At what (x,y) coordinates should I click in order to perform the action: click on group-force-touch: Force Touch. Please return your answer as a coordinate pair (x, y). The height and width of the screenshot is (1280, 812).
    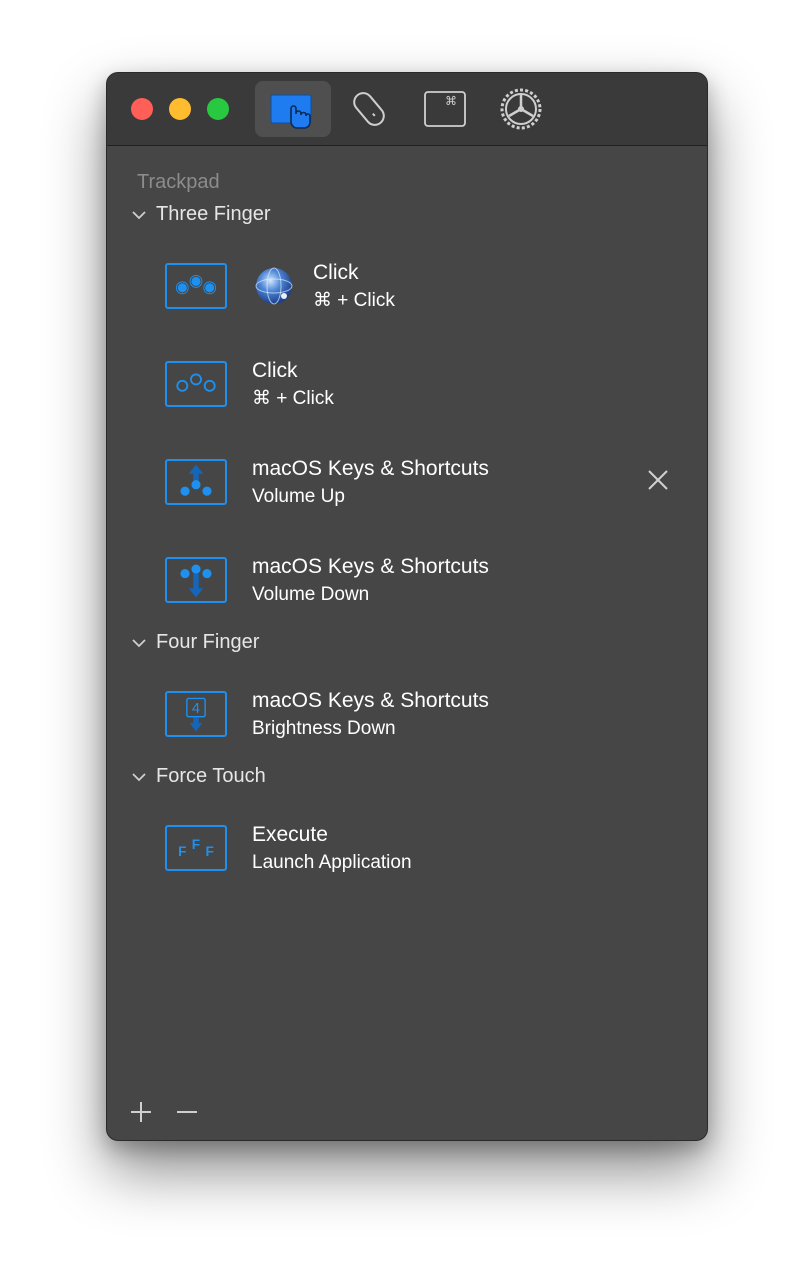
    Looking at the image, I should click on (198, 776).